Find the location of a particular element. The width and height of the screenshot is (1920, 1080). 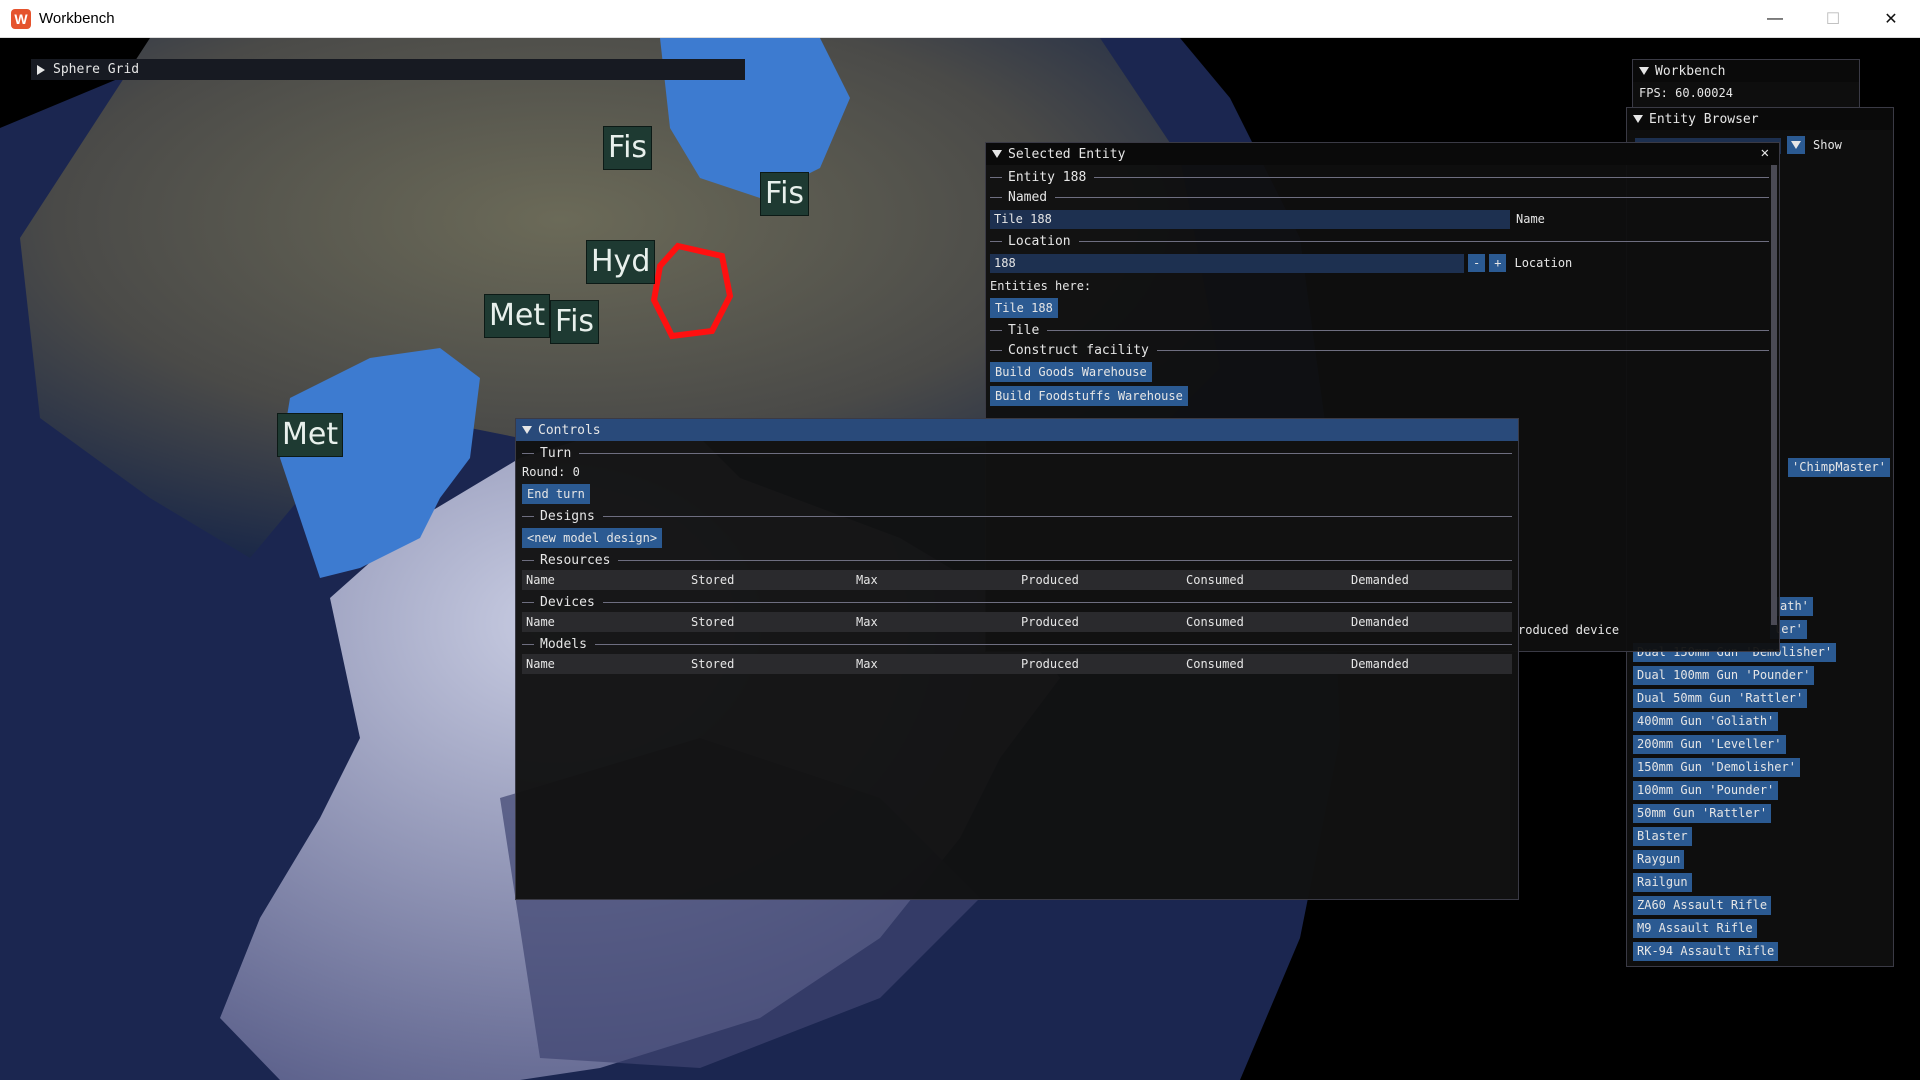

entity-list-item: Dual 50mm Gun 'Rattler' is located at coordinates (1720, 698).